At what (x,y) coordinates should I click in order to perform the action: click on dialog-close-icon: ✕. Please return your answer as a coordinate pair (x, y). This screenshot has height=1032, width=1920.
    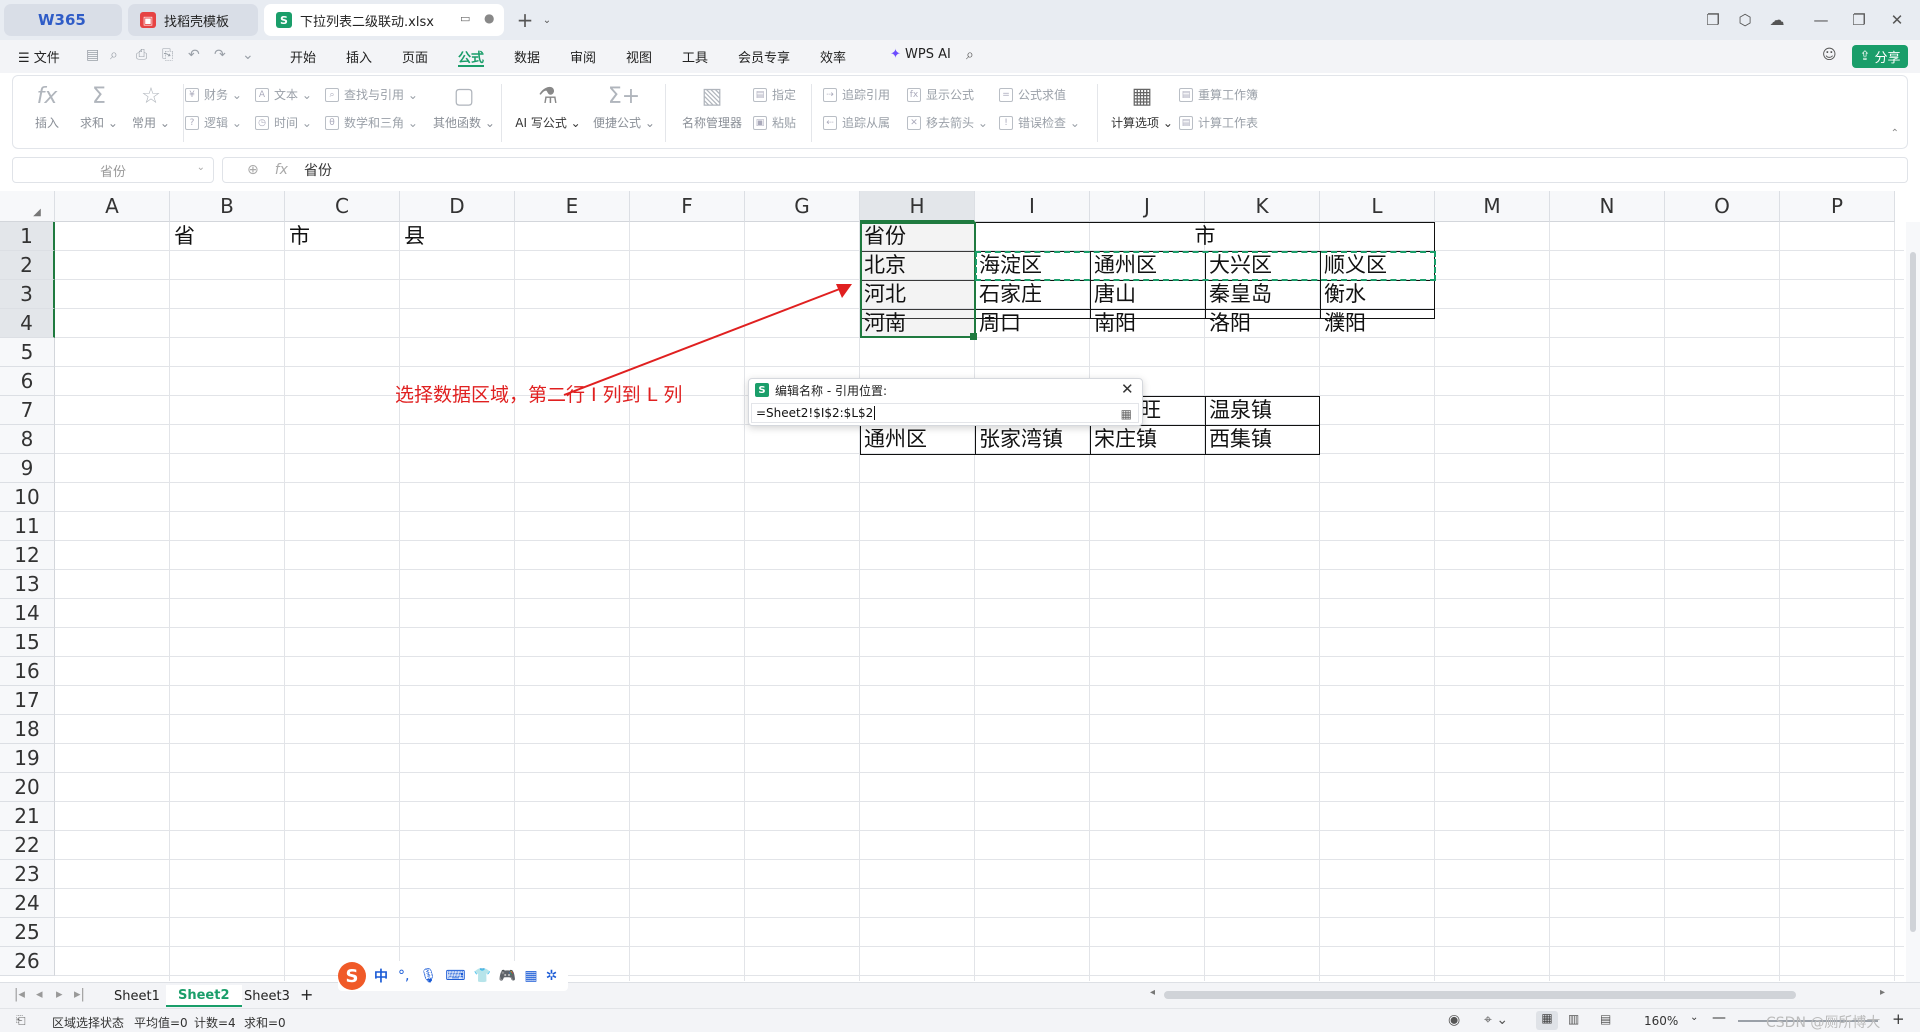
    Looking at the image, I should click on (1127, 389).